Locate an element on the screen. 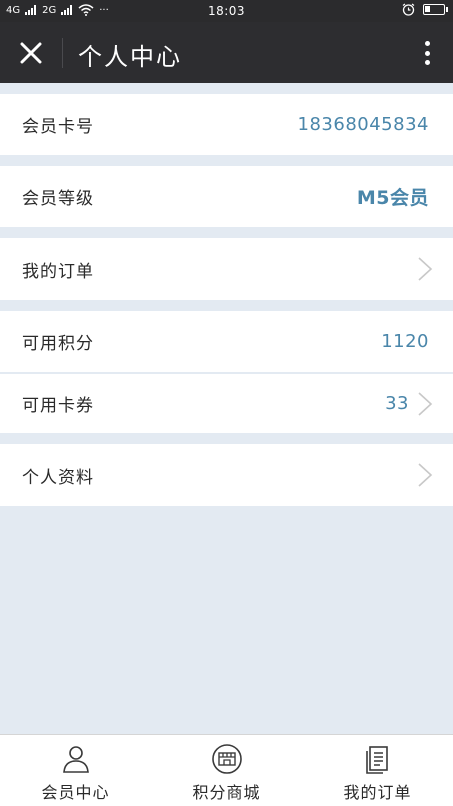  row-label: 个人资料 is located at coordinates (58, 477).